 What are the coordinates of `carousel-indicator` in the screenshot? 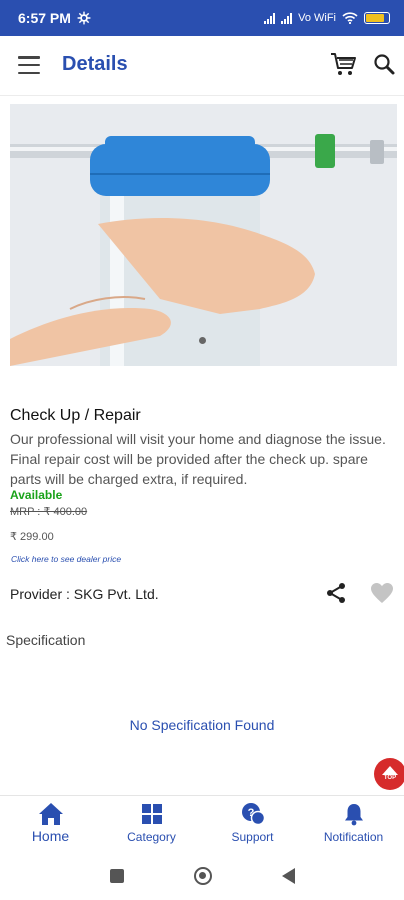 It's located at (202, 340).